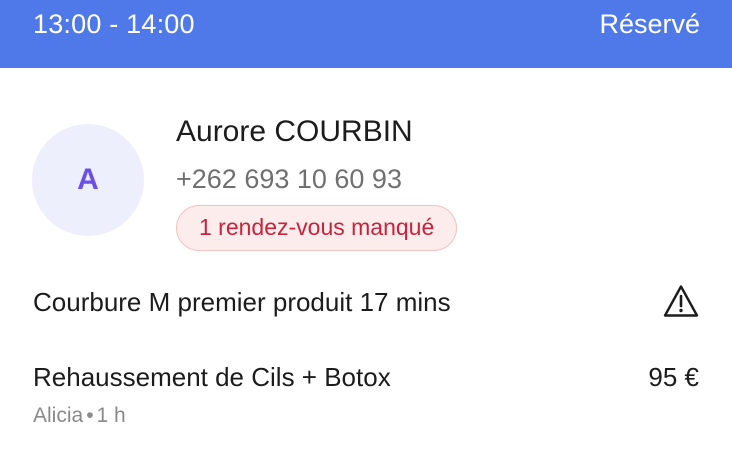 The width and height of the screenshot is (732, 460). Describe the element at coordinates (294, 132) in the screenshot. I see `client-name: Aurore COURBIN` at that location.